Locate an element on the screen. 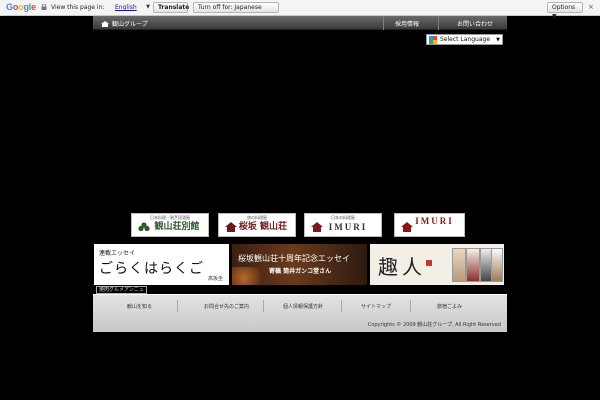  translate-prompt: View this page in: is located at coordinates (78, 7).